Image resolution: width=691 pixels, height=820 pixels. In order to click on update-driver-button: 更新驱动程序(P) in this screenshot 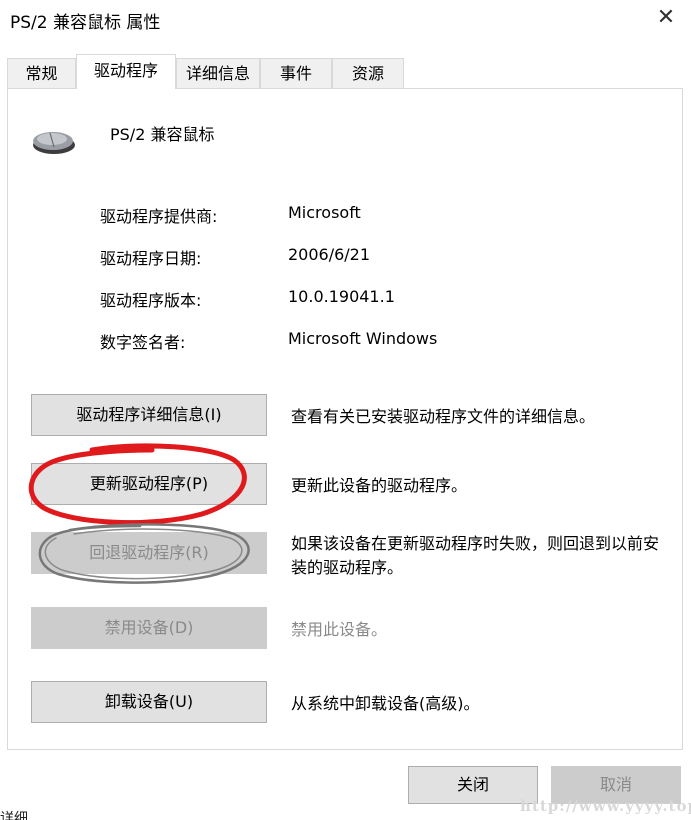, I will do `click(149, 484)`.